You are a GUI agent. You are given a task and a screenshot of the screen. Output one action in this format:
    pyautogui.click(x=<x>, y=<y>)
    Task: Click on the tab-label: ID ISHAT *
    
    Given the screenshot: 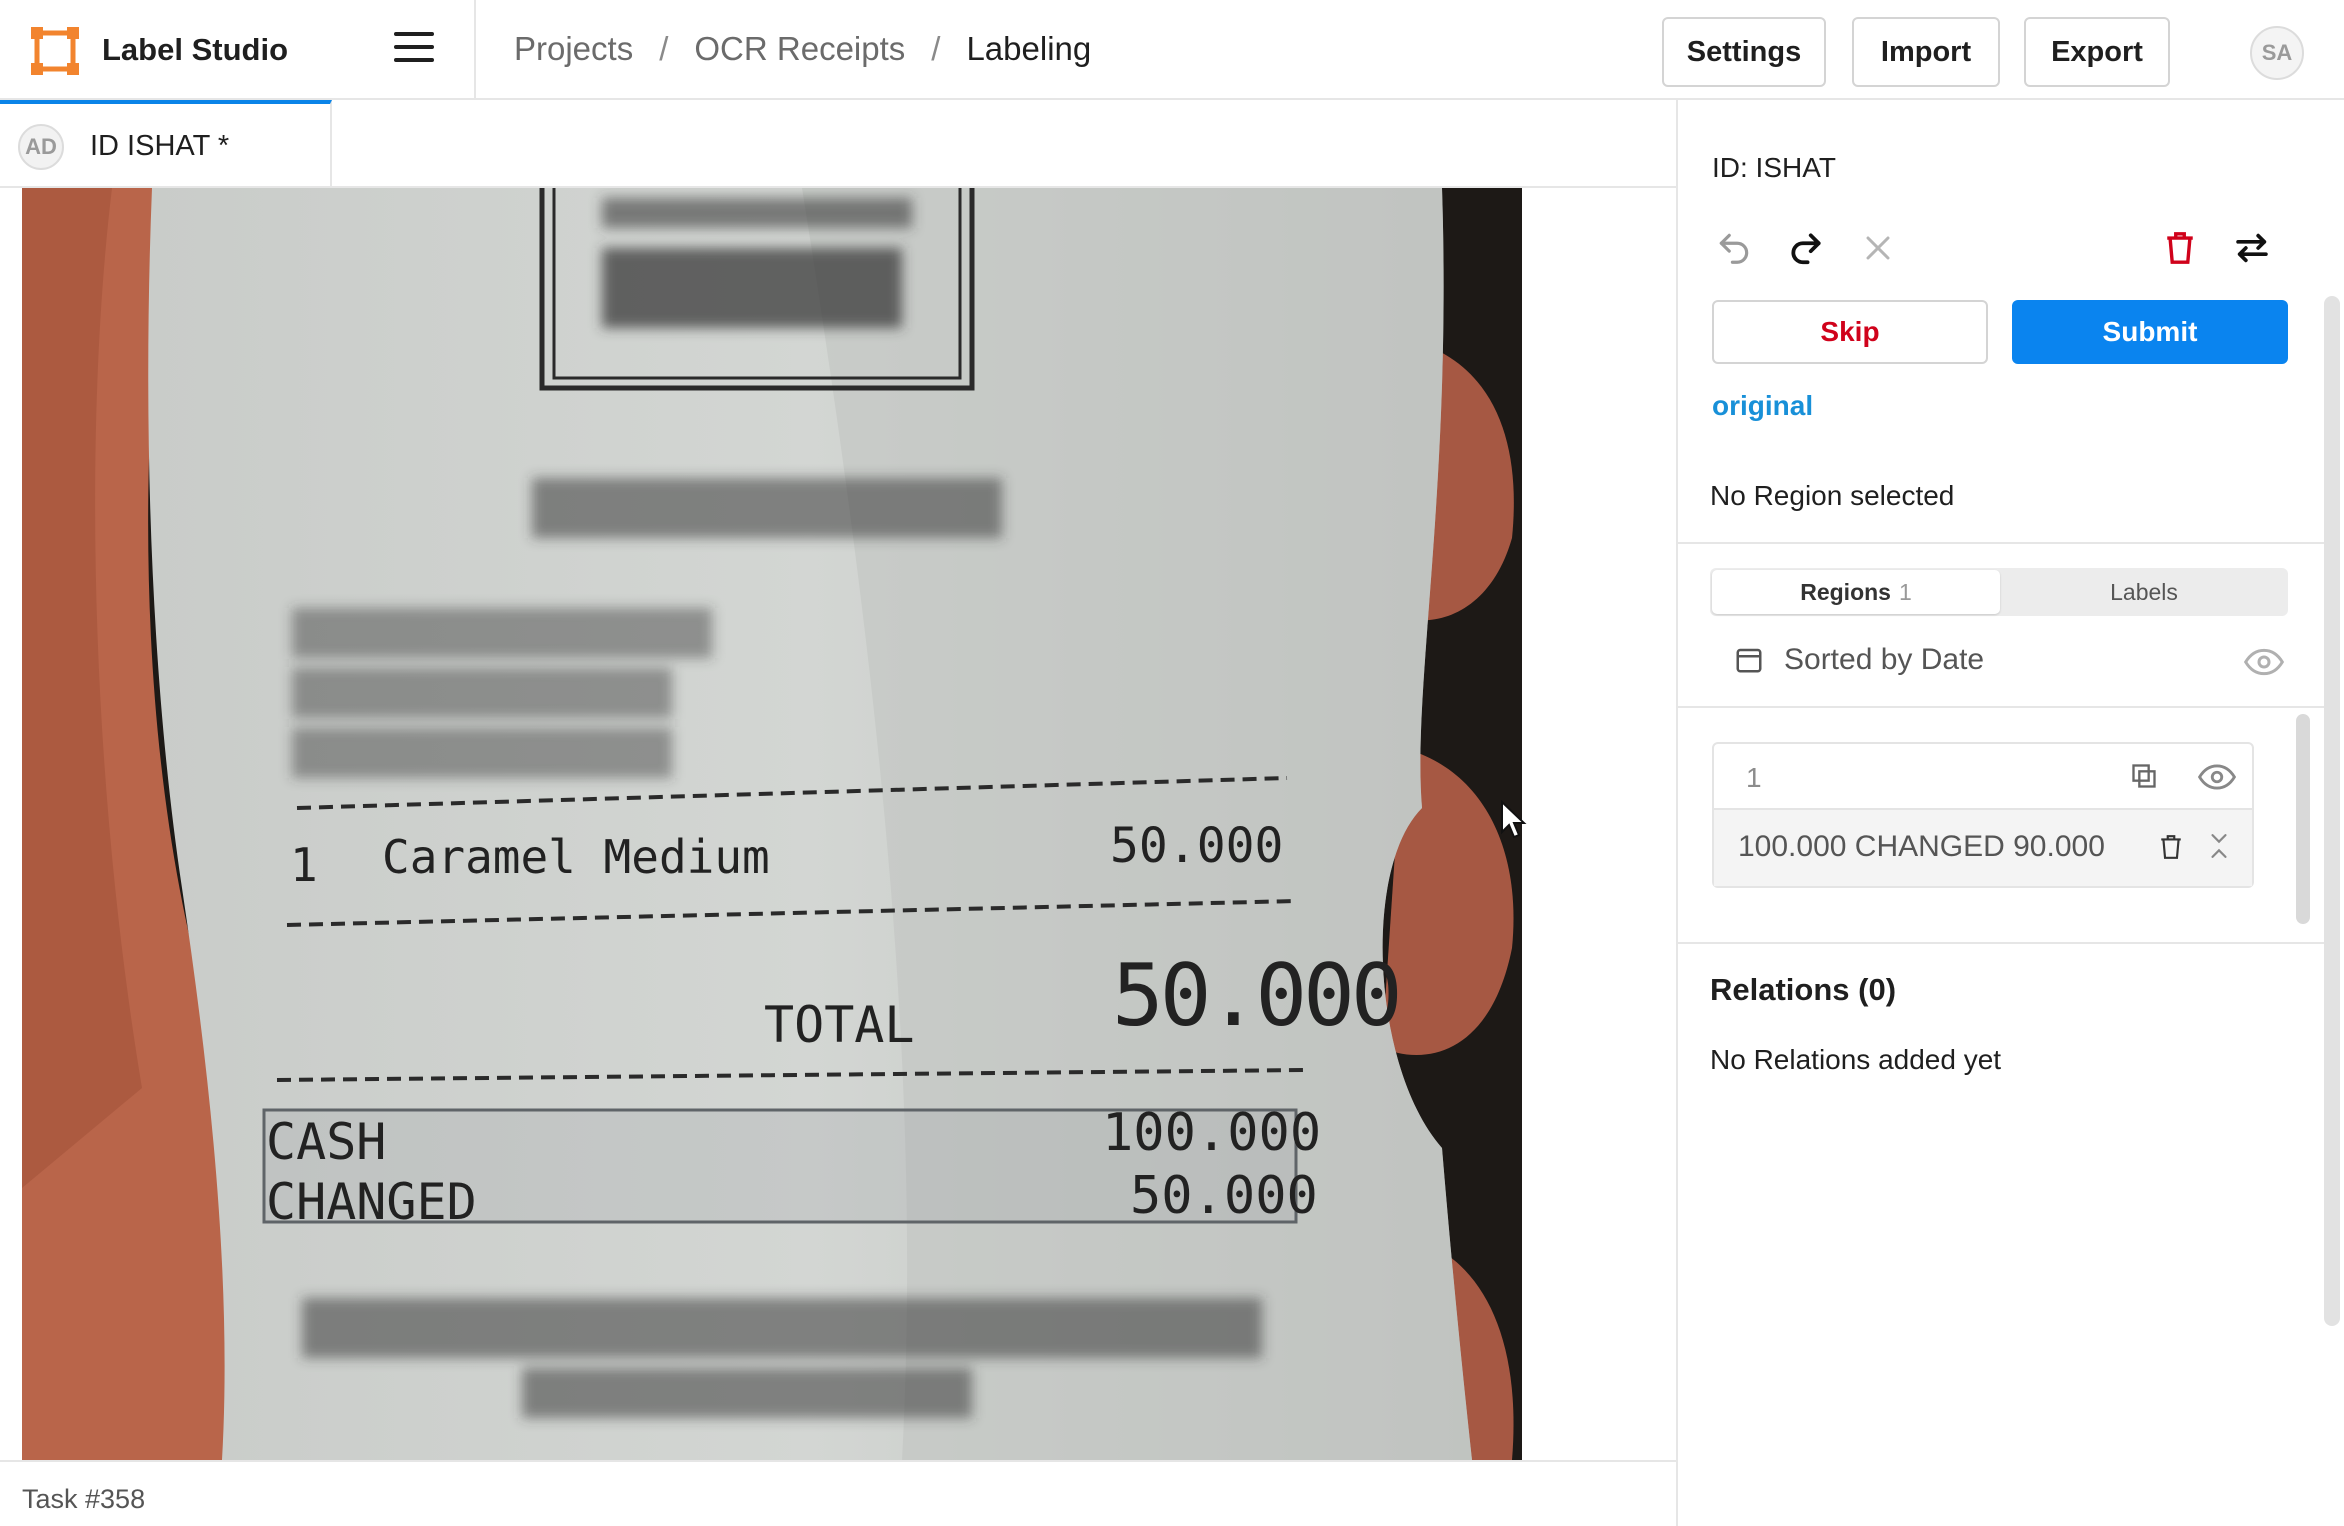 What is the action you would take?
    pyautogui.click(x=160, y=146)
    